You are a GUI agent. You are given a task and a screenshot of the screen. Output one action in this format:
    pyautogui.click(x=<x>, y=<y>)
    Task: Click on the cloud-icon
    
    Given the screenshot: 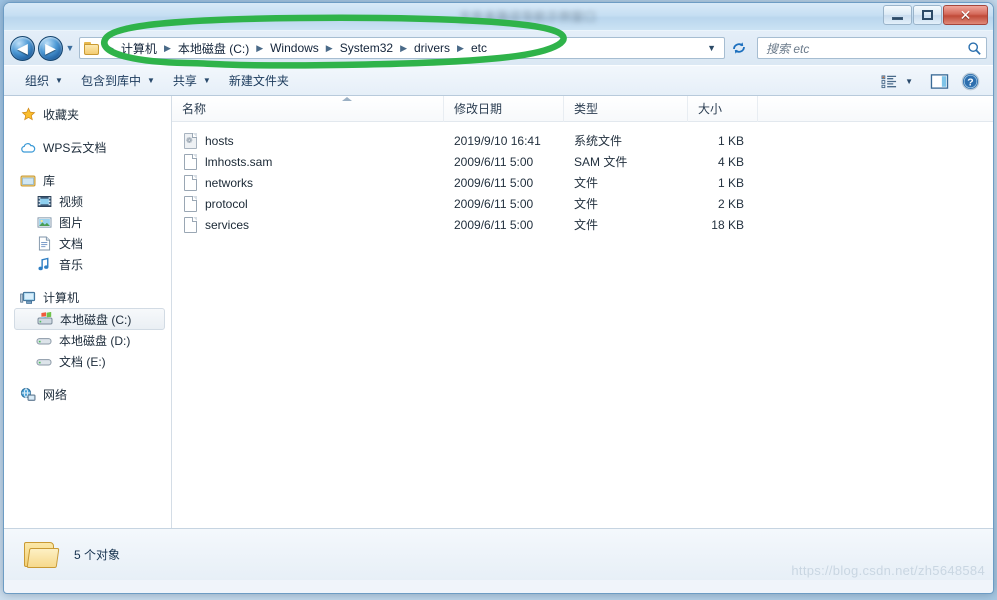 What is the action you would take?
    pyautogui.click(x=28, y=148)
    